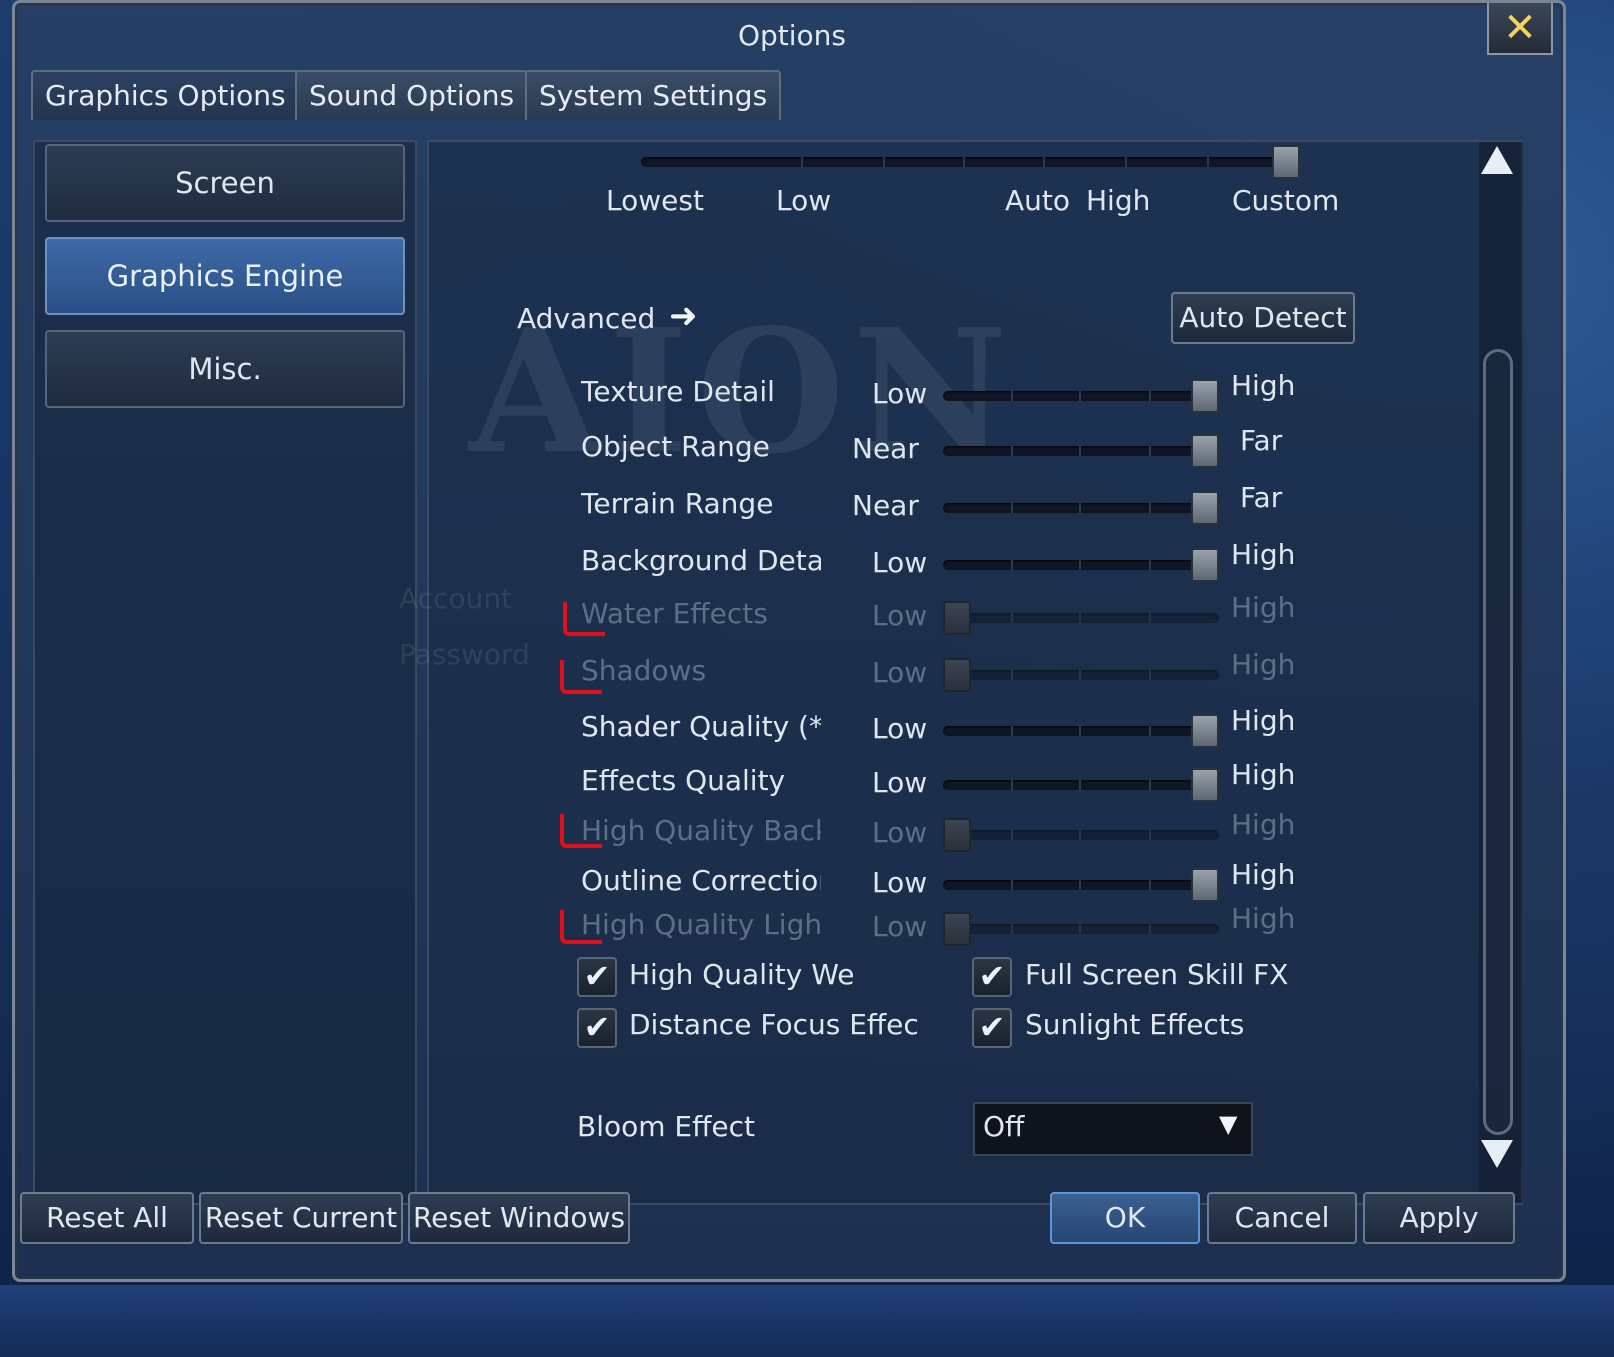 Image resolution: width=1614 pixels, height=1357 pixels. Describe the element at coordinates (683, 316) in the screenshot. I see `arrow-right-icon: ➜` at that location.